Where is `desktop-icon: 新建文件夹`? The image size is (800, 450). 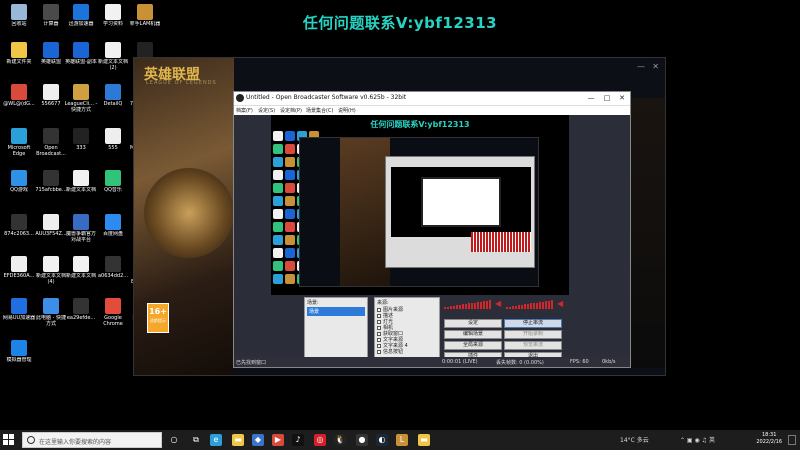 desktop-icon: 新建文件夹 is located at coordinates (19, 60).